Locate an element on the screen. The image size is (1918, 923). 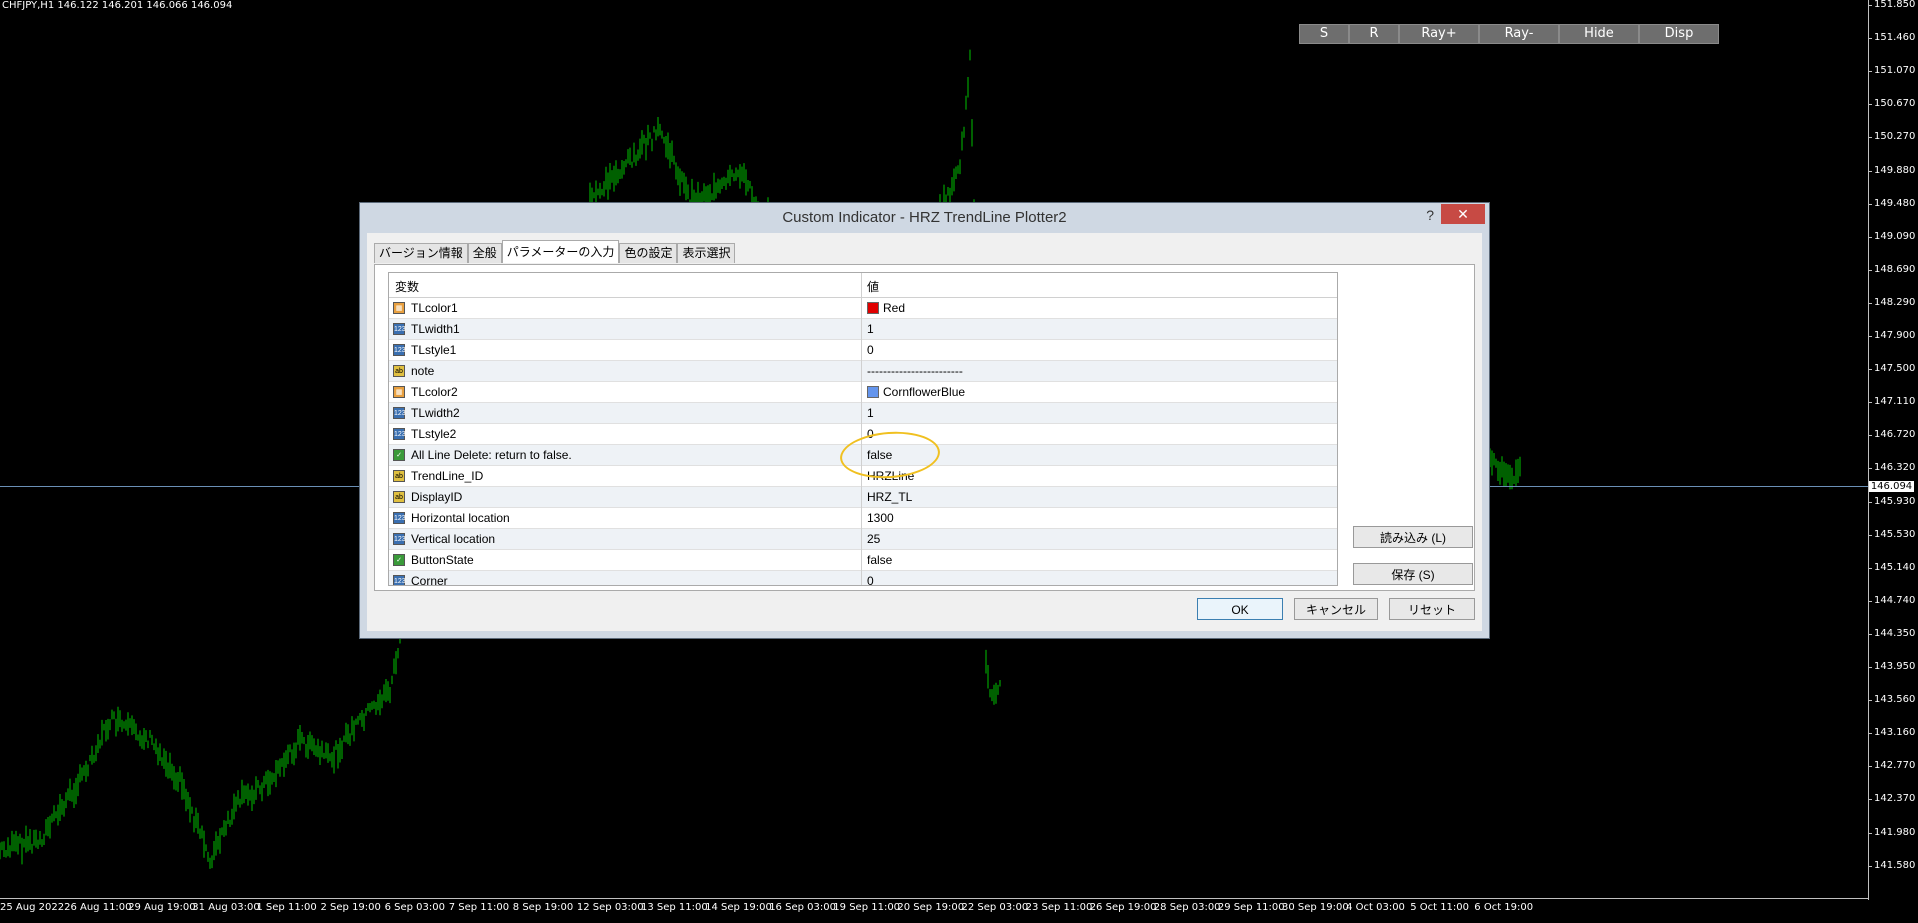
param-value: CornflowerBlue is located at coordinates (916, 392).